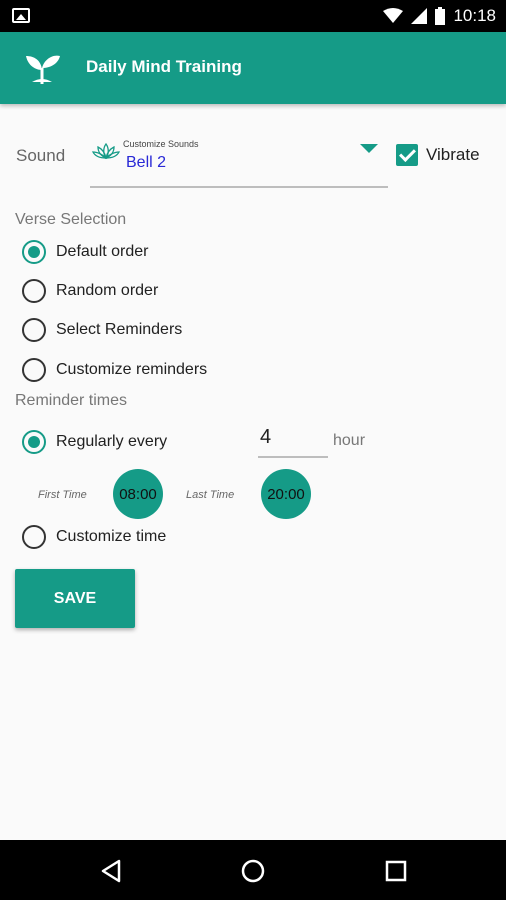 The width and height of the screenshot is (506, 900). I want to click on sound-label: Sound, so click(41, 155).